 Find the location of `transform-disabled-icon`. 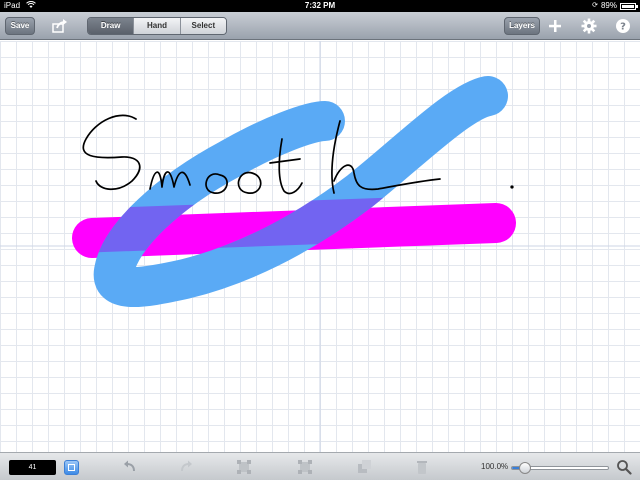

transform-disabled-icon is located at coordinates (305, 467).